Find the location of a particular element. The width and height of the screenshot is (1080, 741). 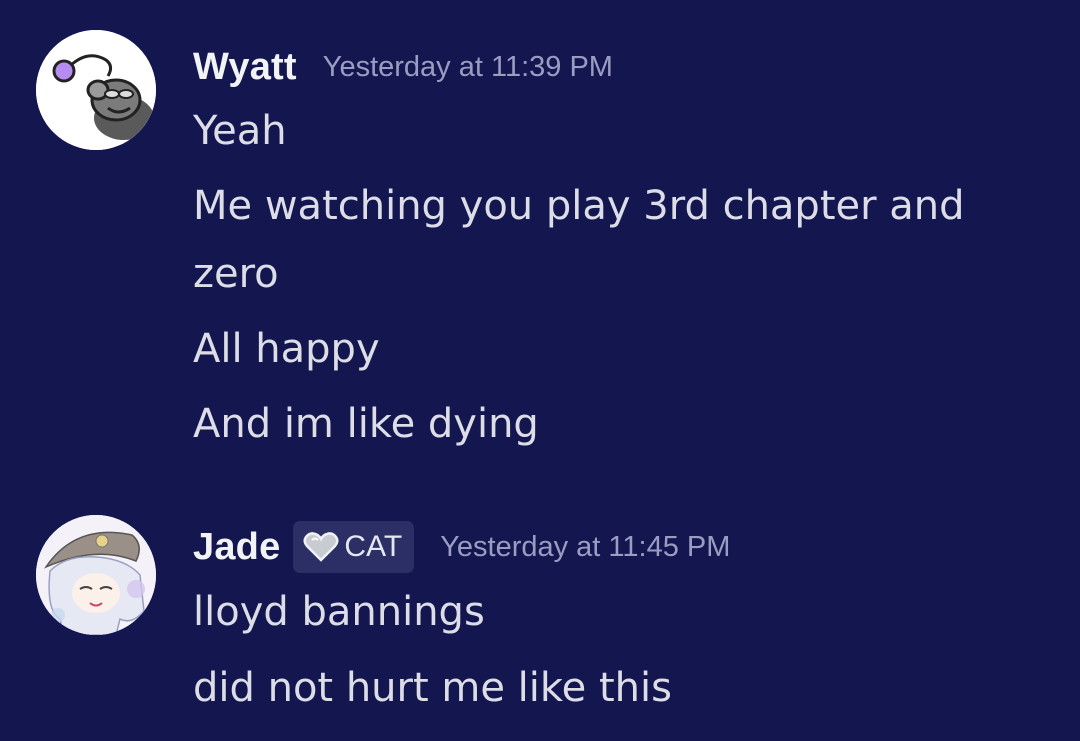

anime-character-avatar-icon is located at coordinates (96, 575).